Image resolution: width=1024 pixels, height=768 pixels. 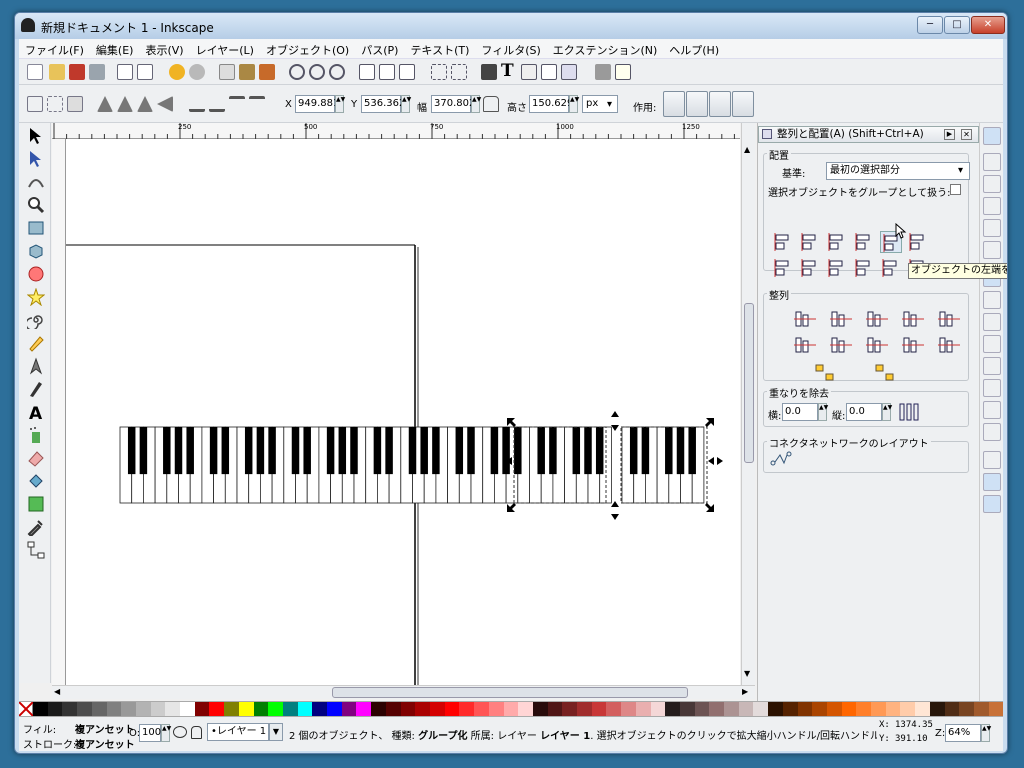 What do you see at coordinates (217, 104) in the screenshot?
I see `raise-icon` at bounding box center [217, 104].